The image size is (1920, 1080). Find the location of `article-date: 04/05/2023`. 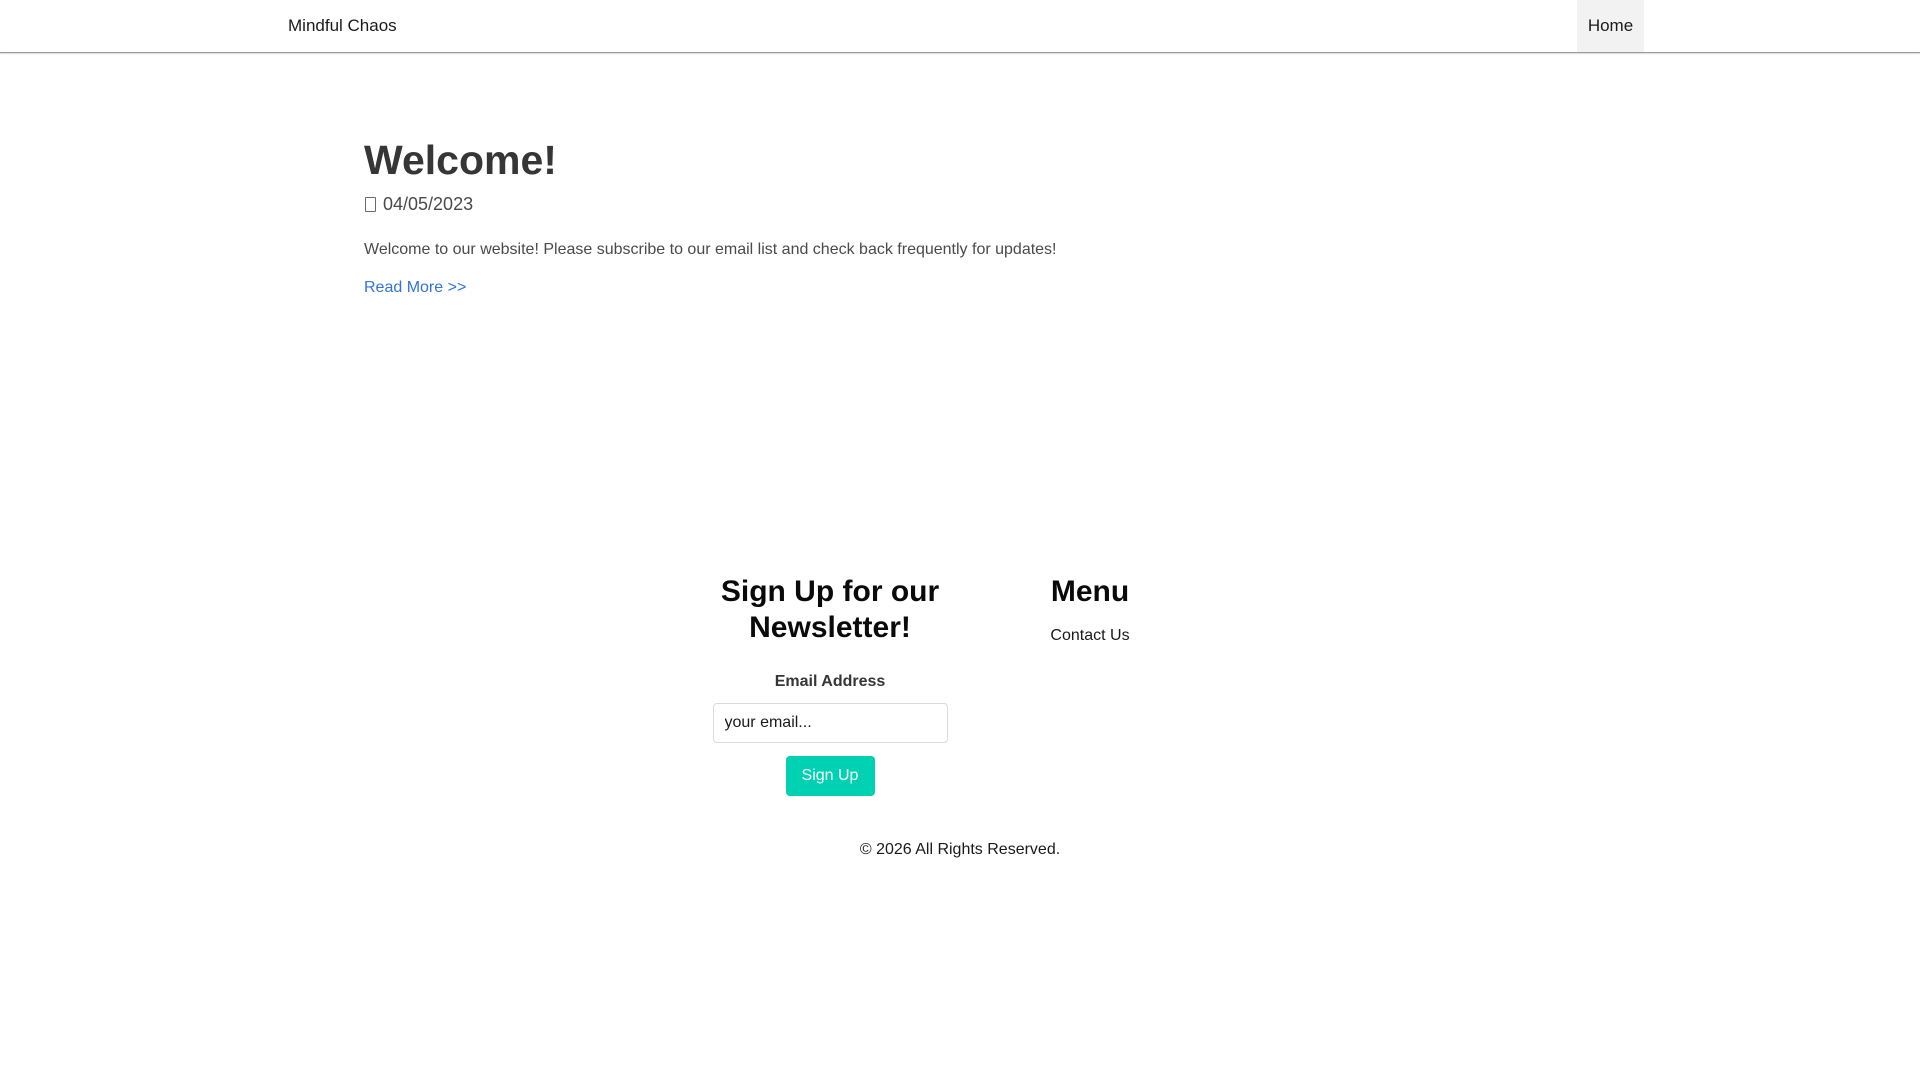

article-date: 04/05/2023 is located at coordinates (428, 203).